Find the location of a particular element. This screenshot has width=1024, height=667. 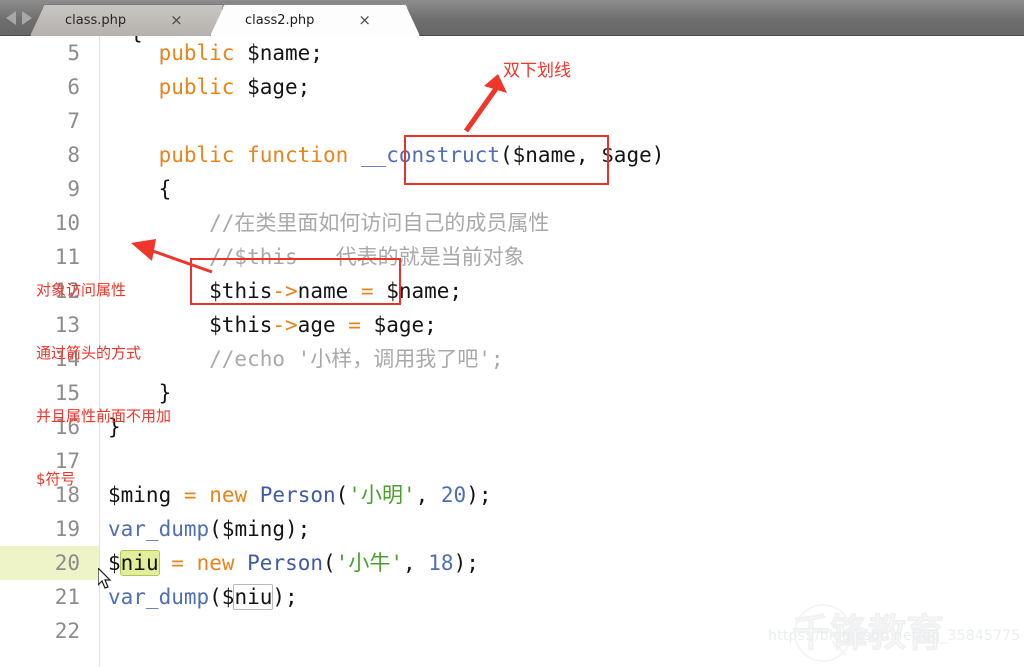

code-token: $name is located at coordinates (544, 155).